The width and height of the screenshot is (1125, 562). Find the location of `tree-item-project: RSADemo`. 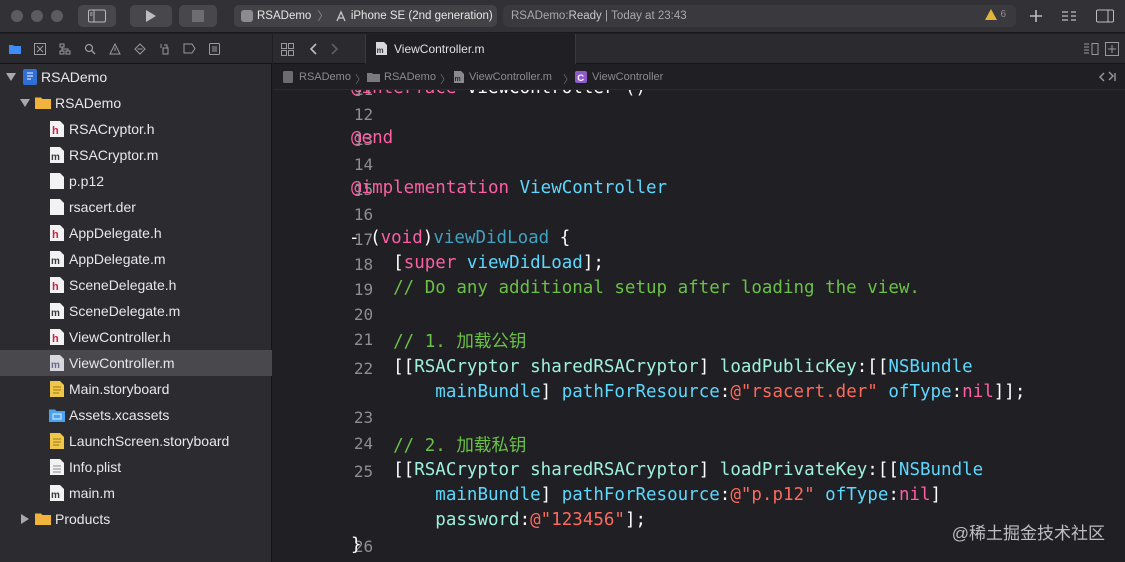

tree-item-project: RSADemo is located at coordinates (136, 77).